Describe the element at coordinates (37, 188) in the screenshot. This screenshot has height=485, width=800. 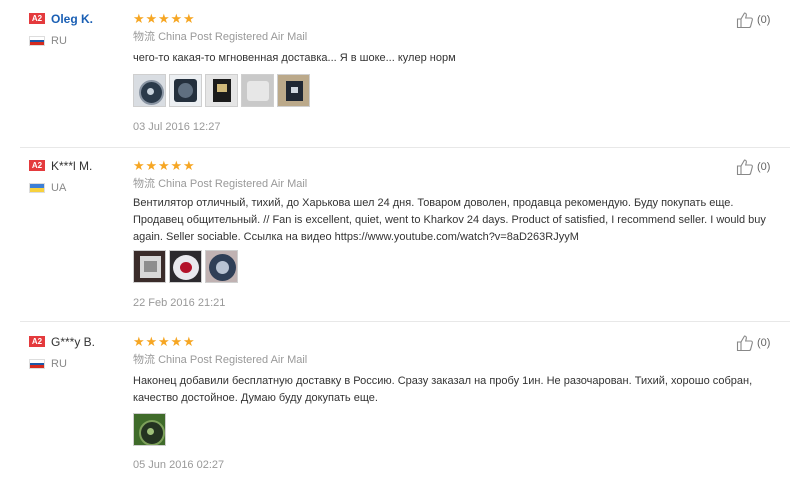
I see `flag-ua-icon` at that location.